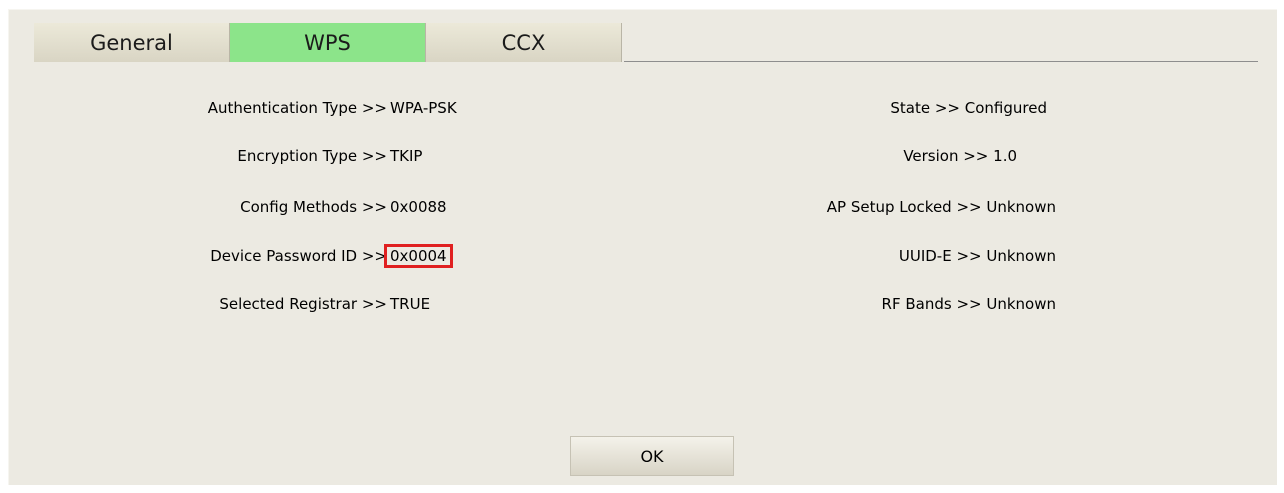 The height and width of the screenshot is (493, 1284). I want to click on tab-general: General, so click(132, 42).